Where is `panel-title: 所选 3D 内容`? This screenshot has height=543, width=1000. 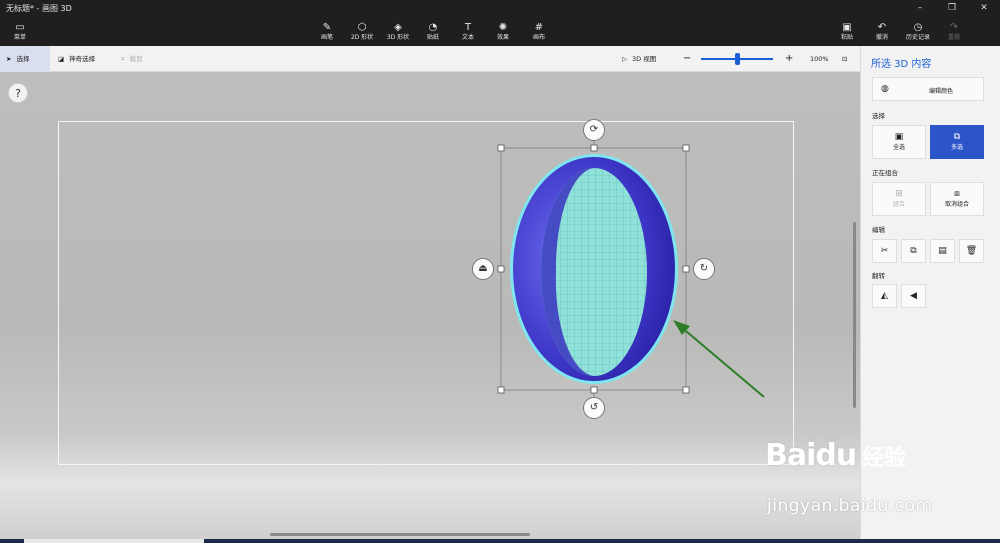 panel-title: 所选 3D 内容 is located at coordinates (901, 64).